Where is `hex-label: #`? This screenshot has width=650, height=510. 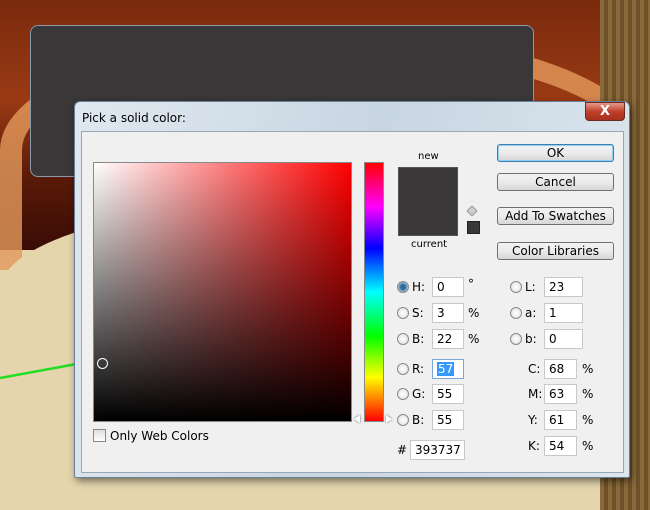
hex-label: # is located at coordinates (402, 450).